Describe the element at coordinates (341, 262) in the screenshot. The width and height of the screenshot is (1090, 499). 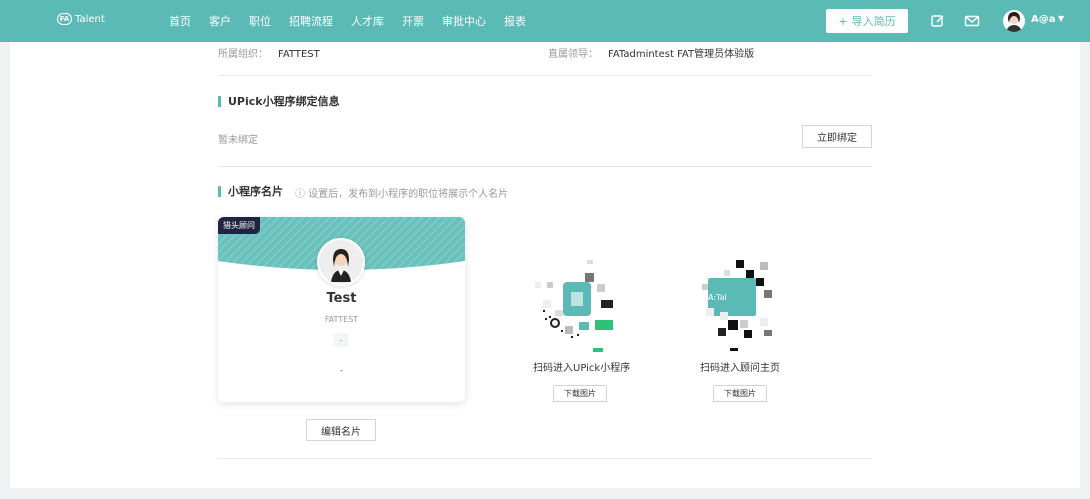
I see `avatar` at that location.